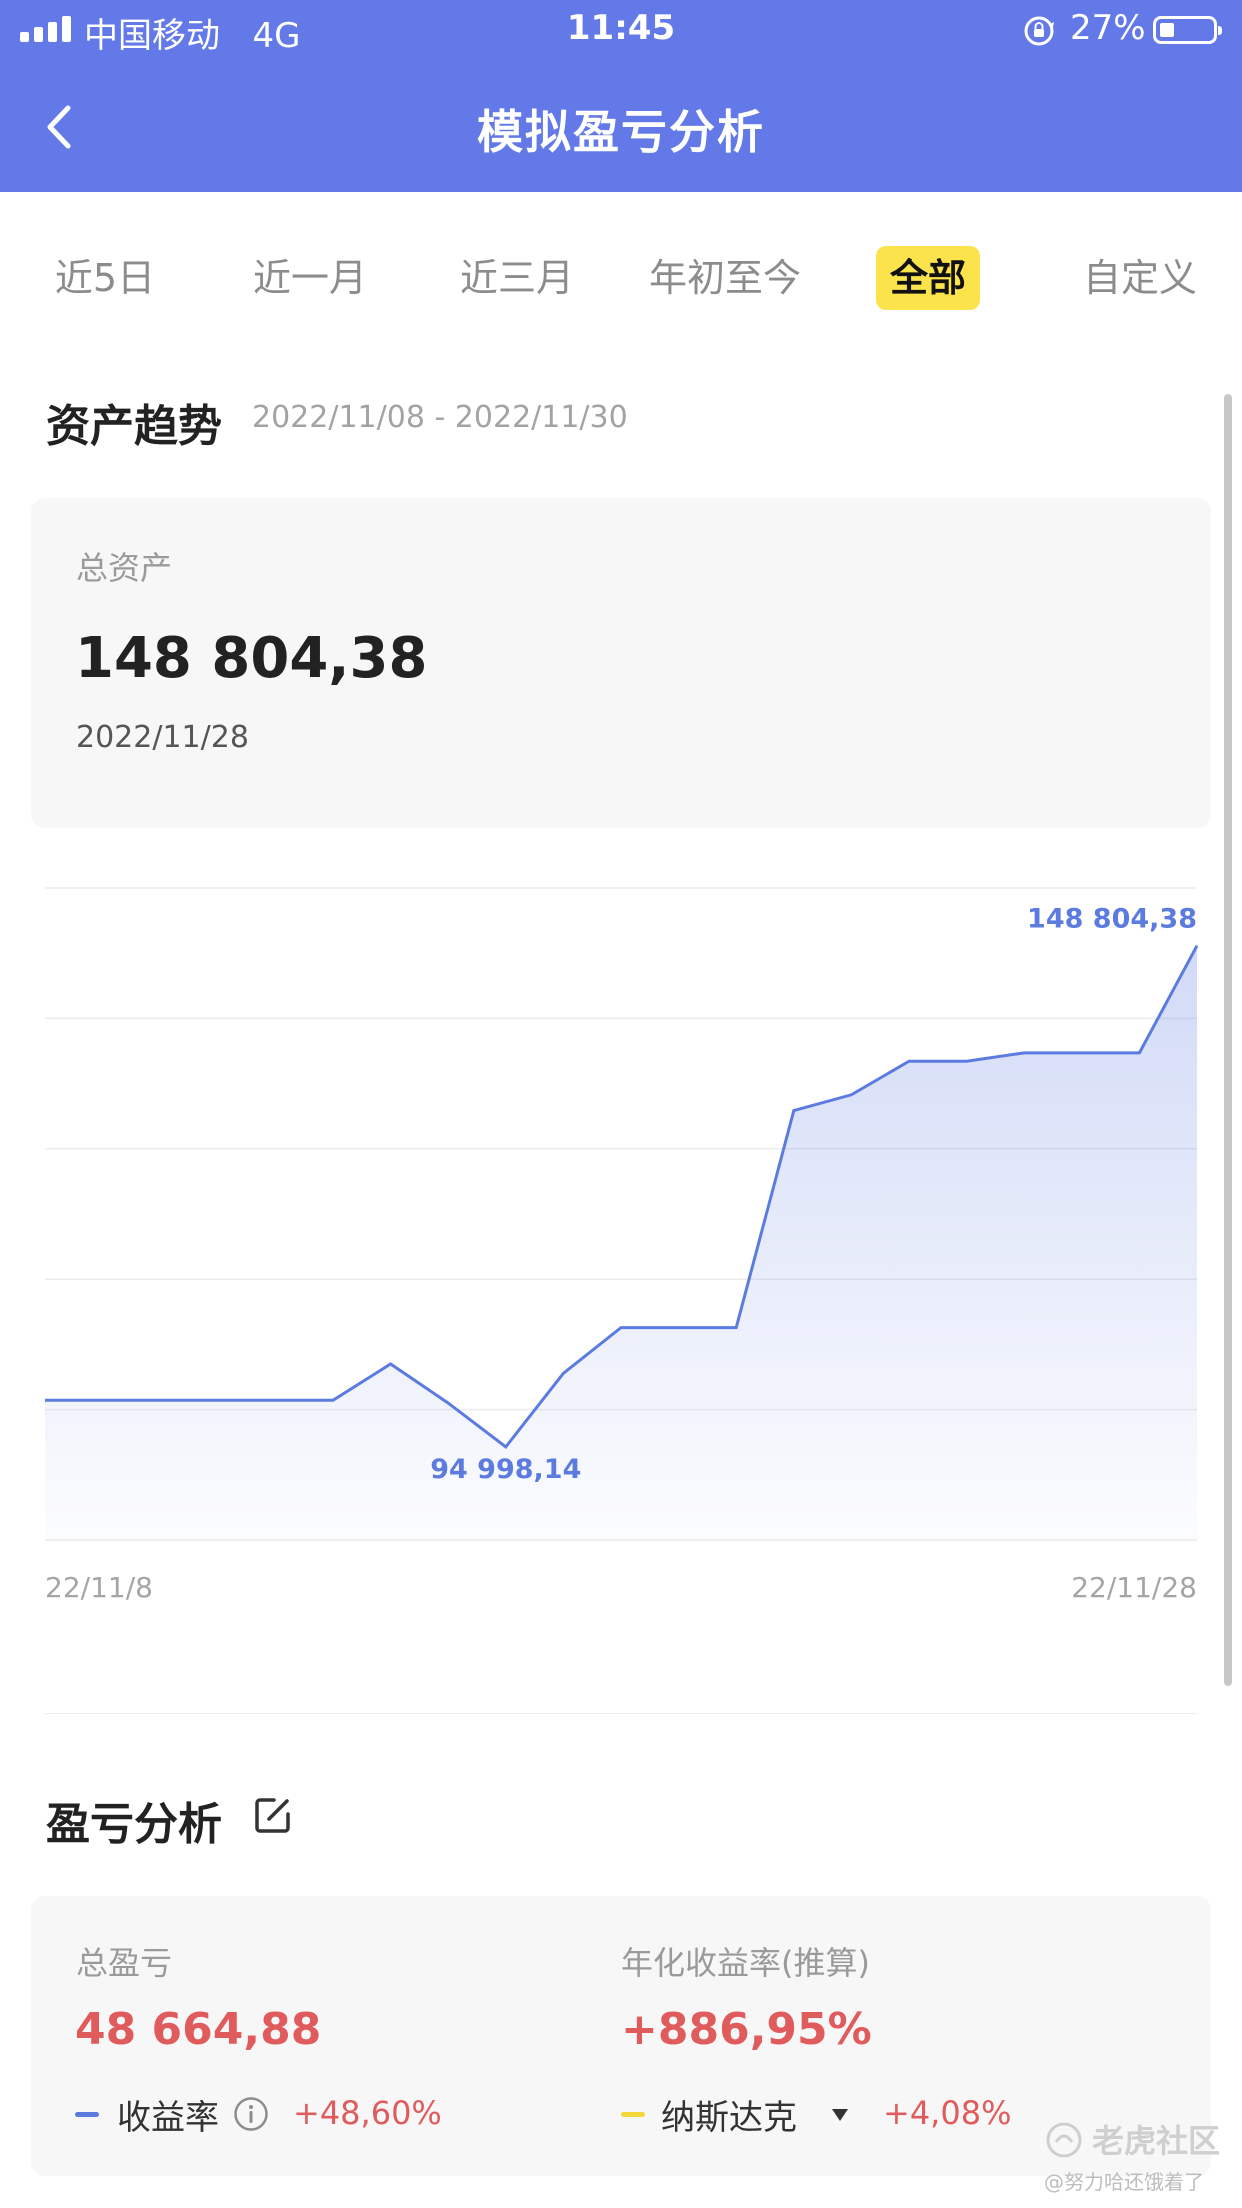  Describe the element at coordinates (746, 2029) in the screenshot. I see `annualized-return-value: +886,95%` at that location.